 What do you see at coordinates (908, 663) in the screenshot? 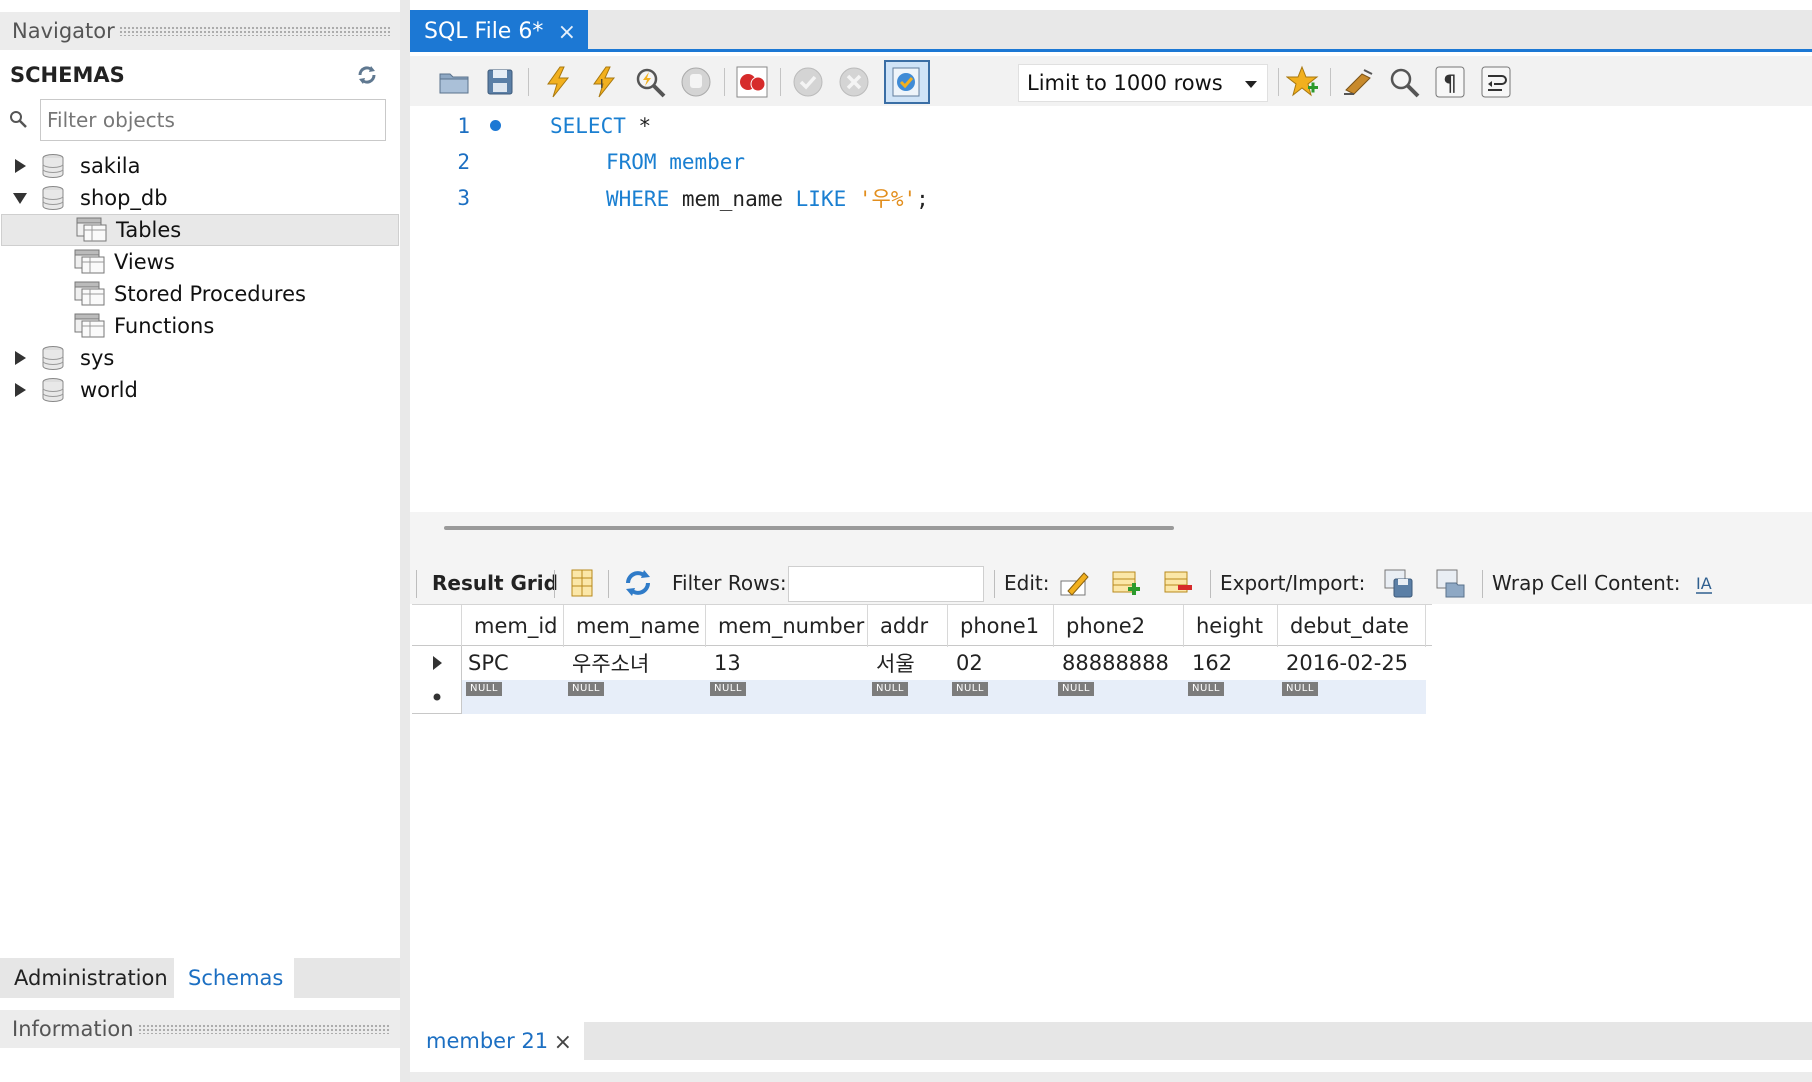
I see `grid-cell: 서울` at bounding box center [908, 663].